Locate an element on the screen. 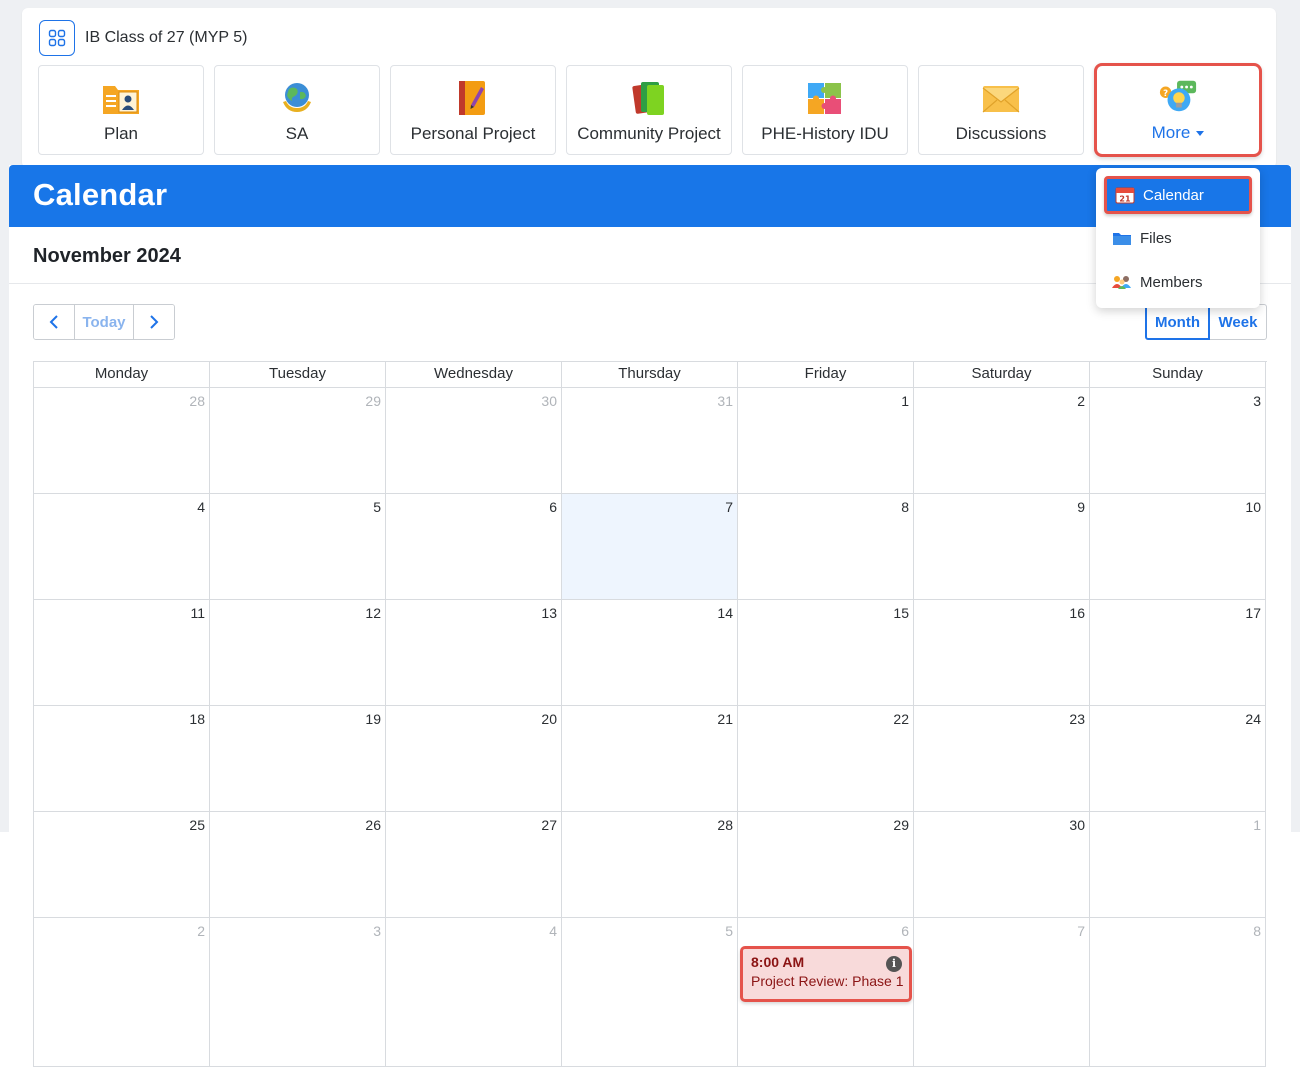 This screenshot has width=1300, height=1079. plan-icon is located at coordinates (121, 98).